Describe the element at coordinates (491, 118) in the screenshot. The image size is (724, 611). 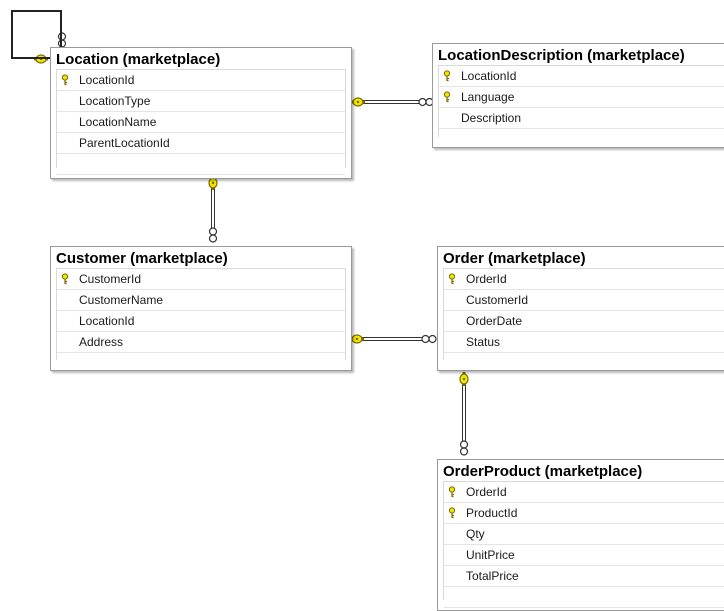
I see `column-name: Description` at that location.